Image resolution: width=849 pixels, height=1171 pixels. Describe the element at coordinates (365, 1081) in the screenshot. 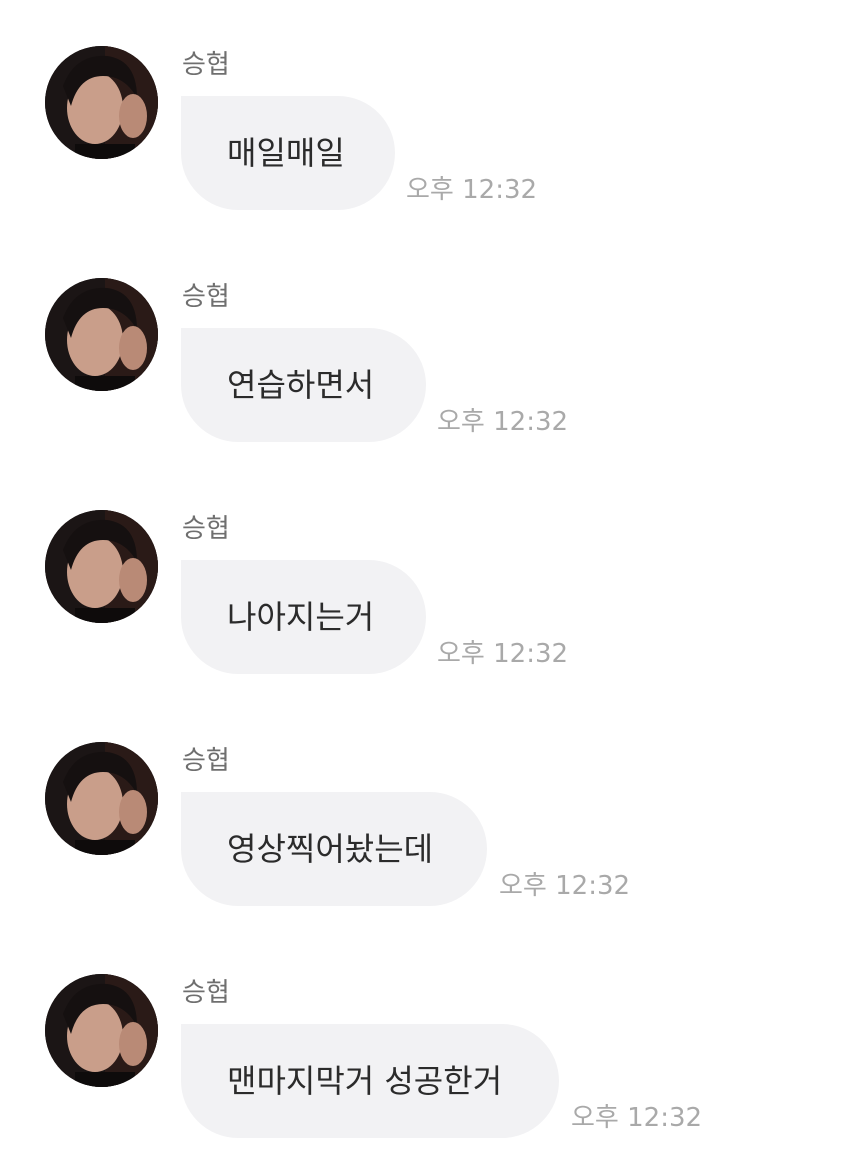

I see `message-text: 맨마지막거 성공한거` at that location.